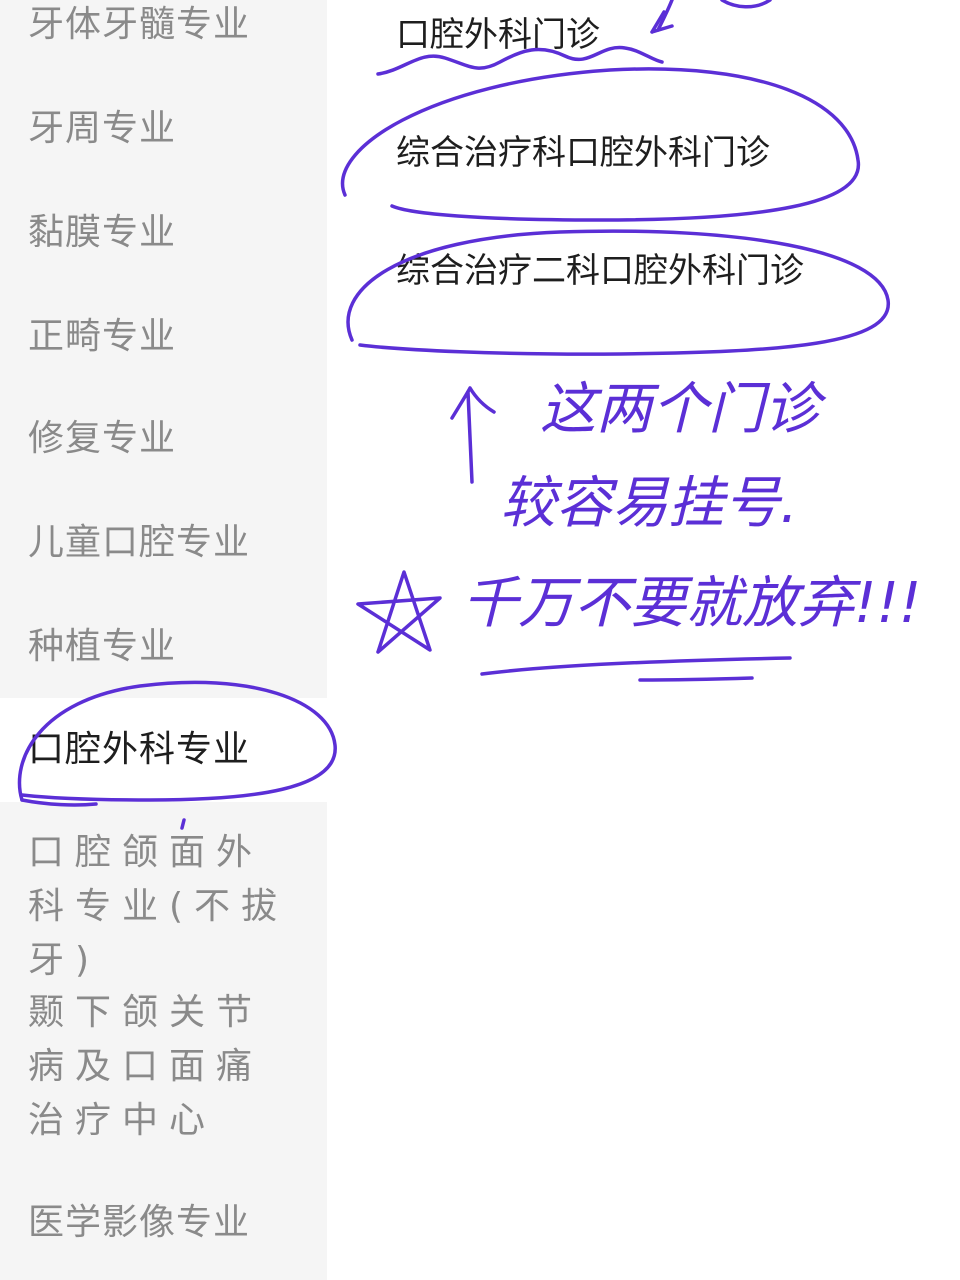 Image resolution: width=960 pixels, height=1280 pixels. What do you see at coordinates (583, 153) in the screenshot?
I see `clinic-item-comprehensive-oral-surgery: 综合治疗科口腔外科门诊` at bounding box center [583, 153].